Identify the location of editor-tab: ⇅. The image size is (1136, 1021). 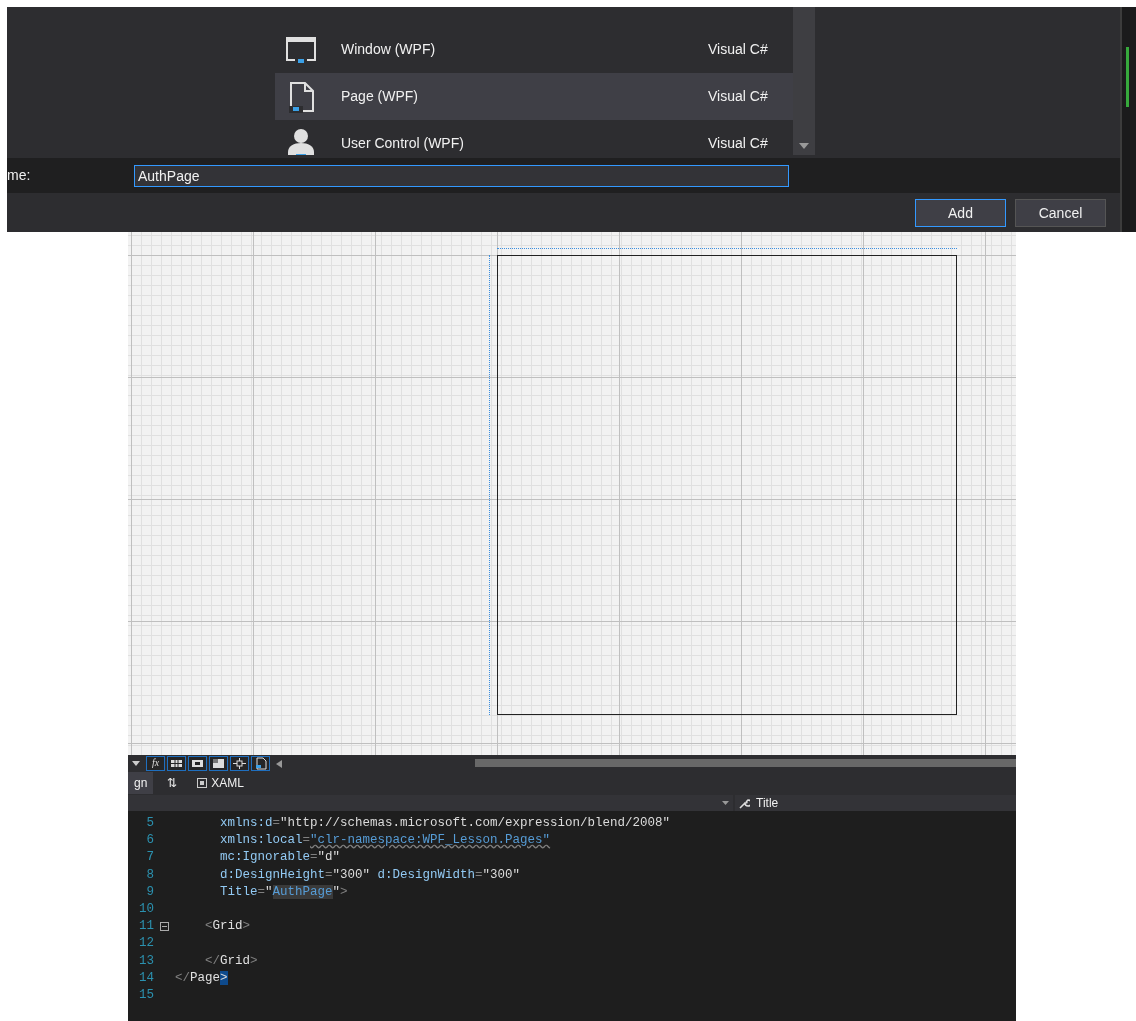
(172, 783).